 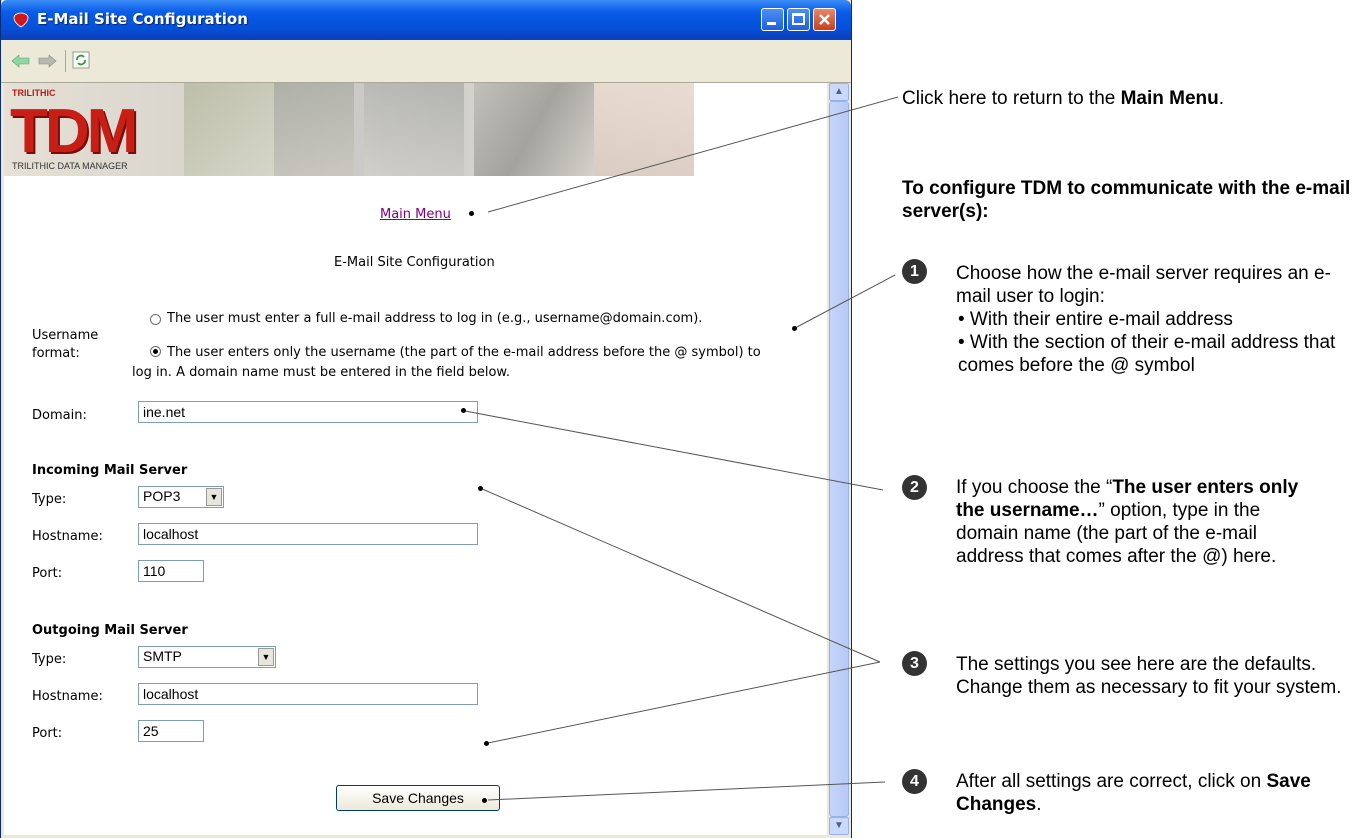 What do you see at coordinates (1111, 781) in the screenshot?
I see `step-4-prefix: After all settings are correct, click on` at bounding box center [1111, 781].